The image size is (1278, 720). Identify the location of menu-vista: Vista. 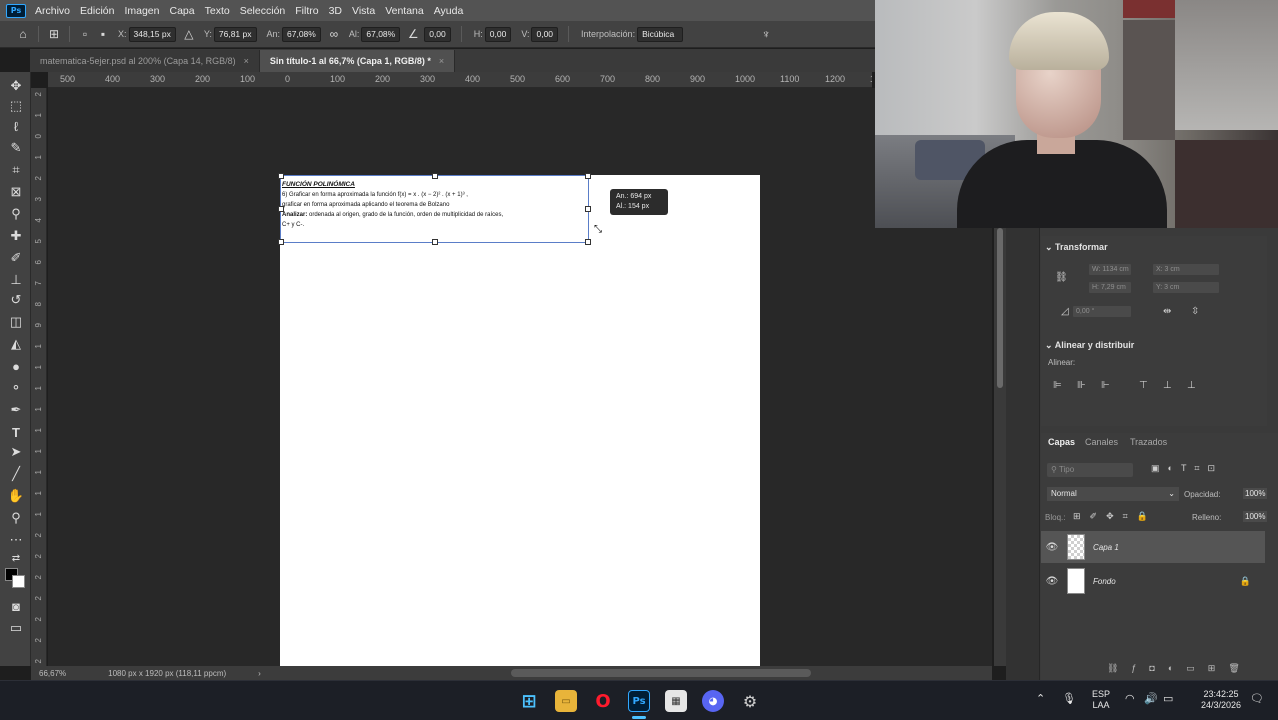
(363, 11).